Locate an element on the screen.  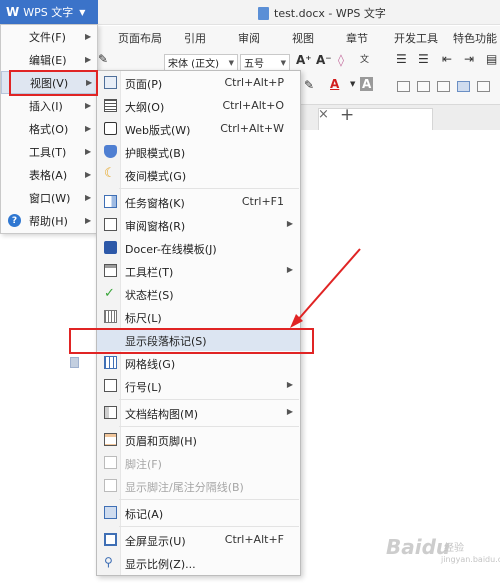
watermark-text: 经验 is located at coordinates (454, 548).